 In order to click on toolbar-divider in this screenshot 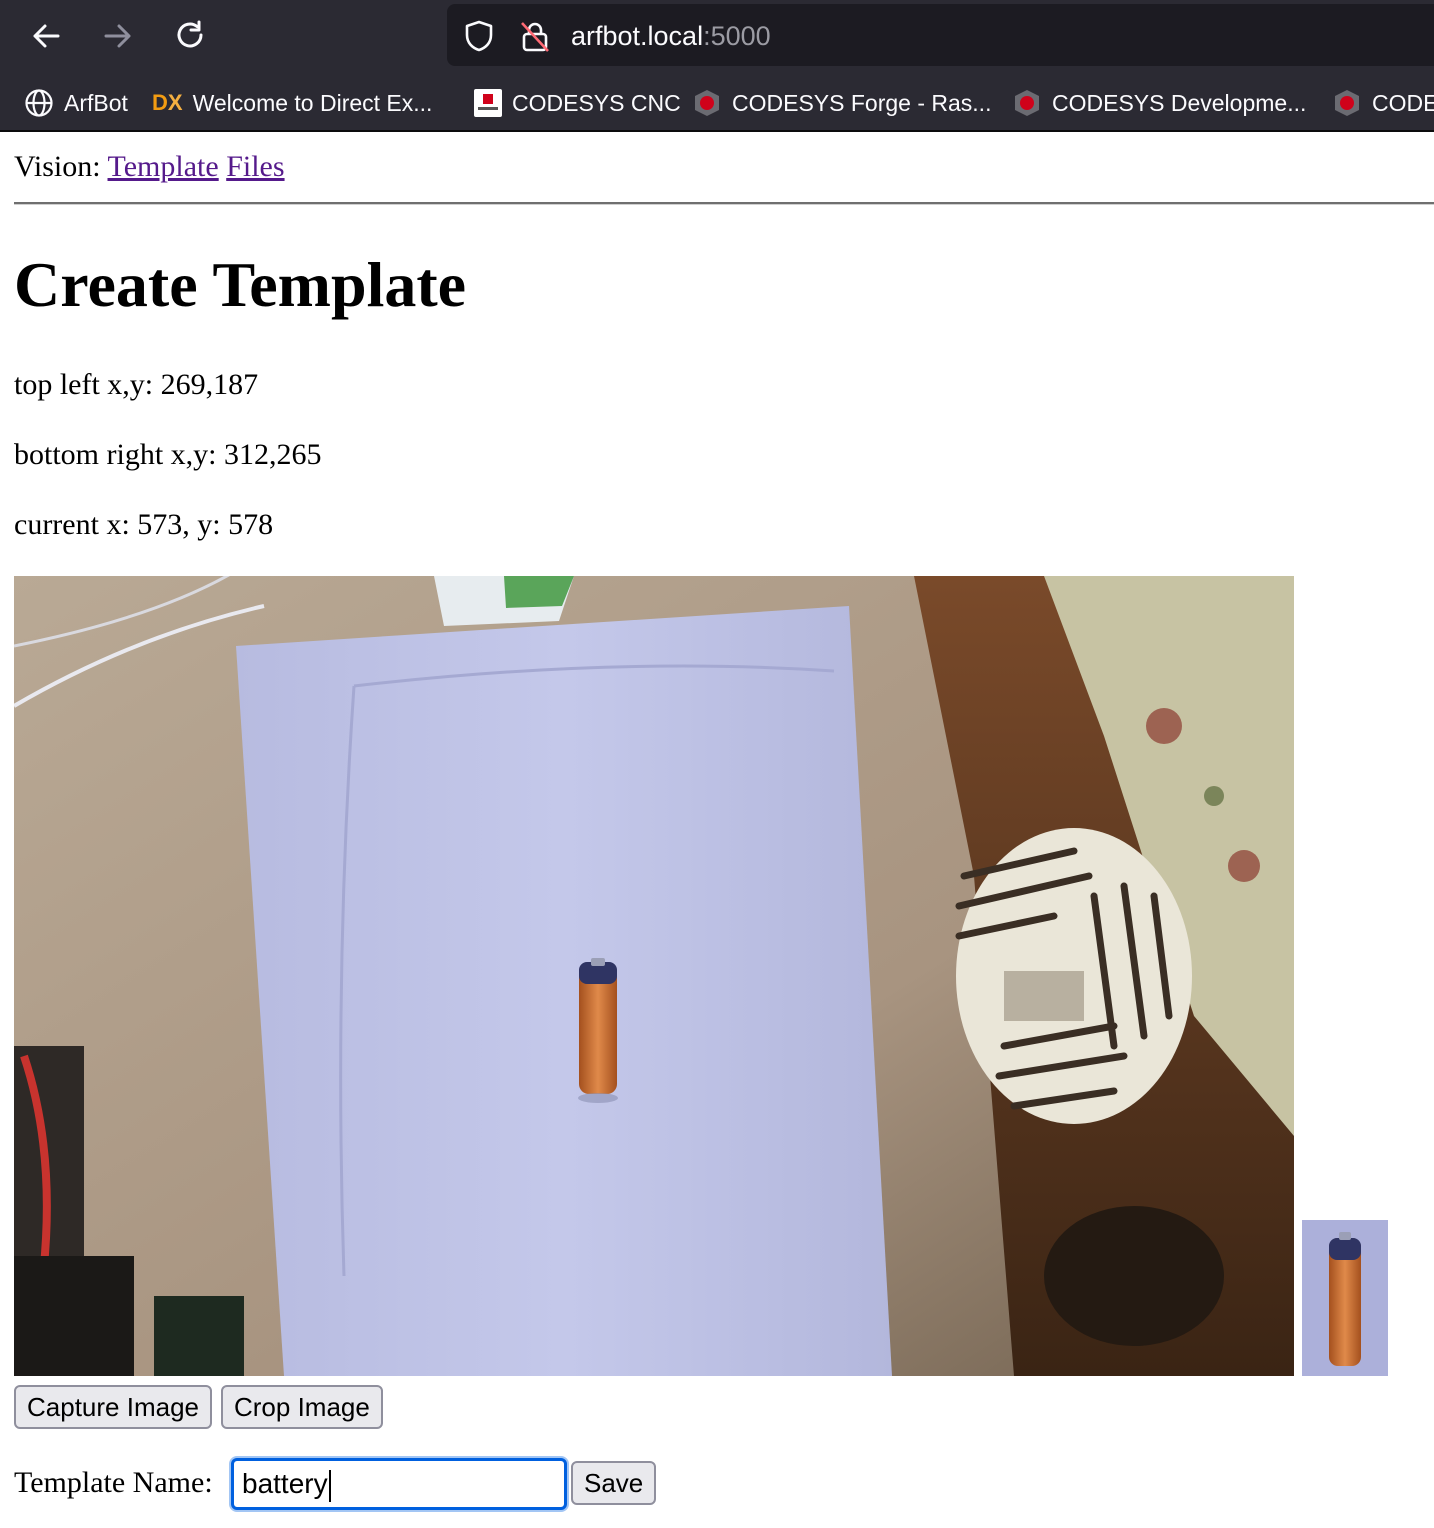, I will do `click(717, 131)`.